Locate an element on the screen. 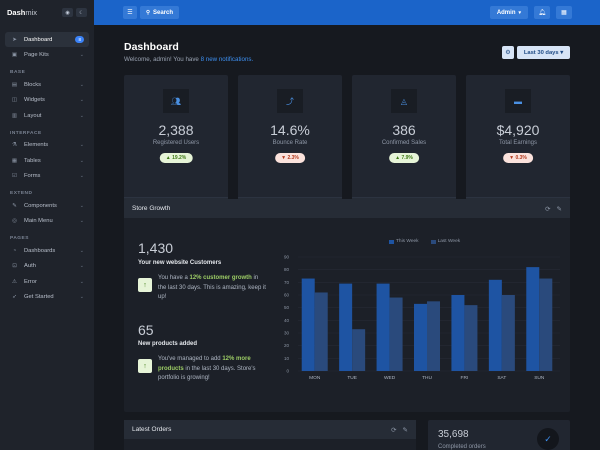 Image resolution: width=600 pixels, height=450 pixels. trend-badge: ▲ 7.9% is located at coordinates (404, 158).